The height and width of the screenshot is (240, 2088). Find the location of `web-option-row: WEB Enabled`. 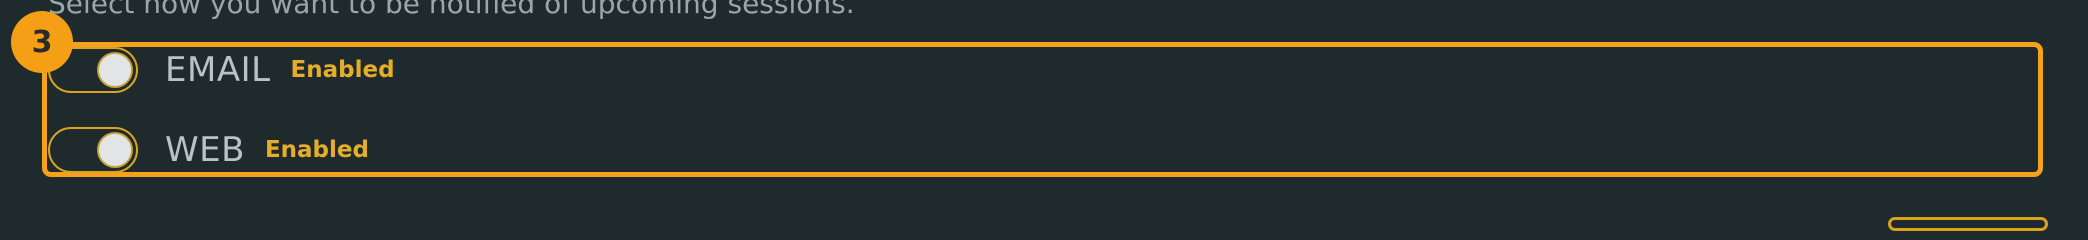

web-option-row: WEB Enabled is located at coordinates (208, 150).